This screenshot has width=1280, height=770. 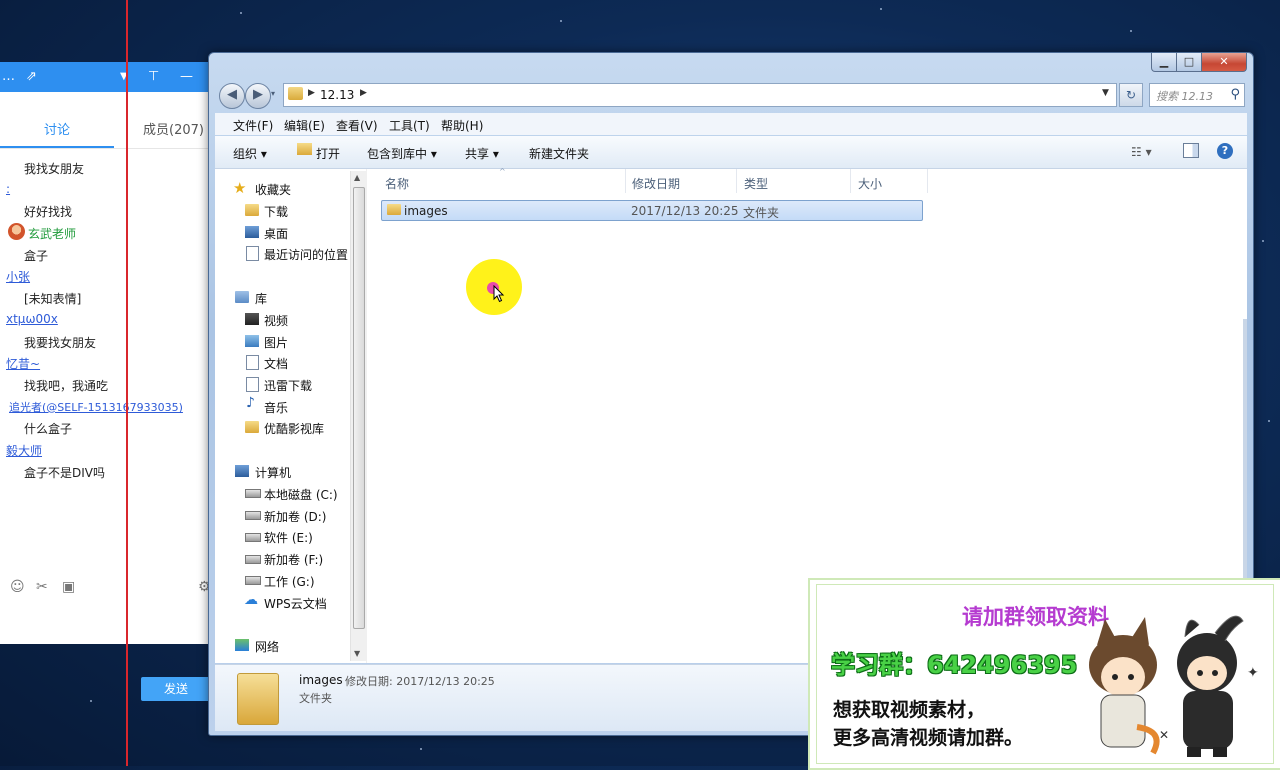 What do you see at coordinates (18, 276) in the screenshot?
I see `message-user: 小张` at bounding box center [18, 276].